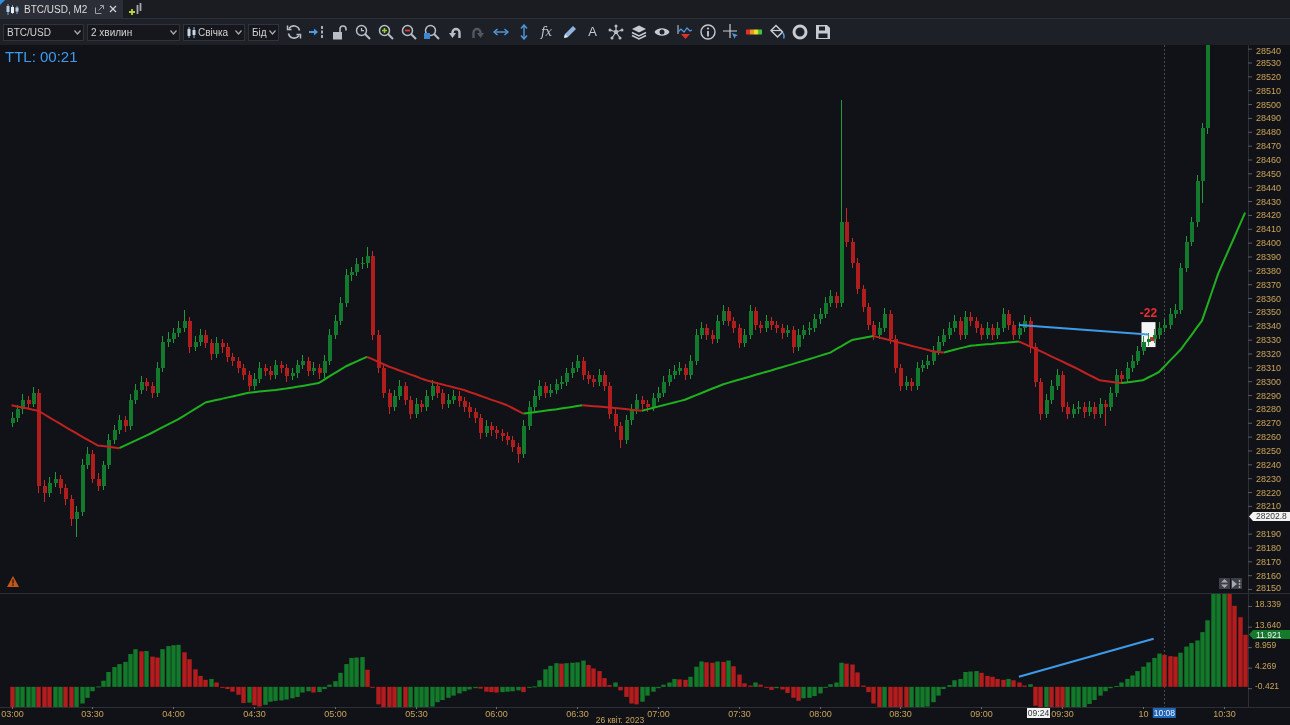  Describe the element at coordinates (1269, 437) in the screenshot. I see `price-axis-label: 28260` at that location.